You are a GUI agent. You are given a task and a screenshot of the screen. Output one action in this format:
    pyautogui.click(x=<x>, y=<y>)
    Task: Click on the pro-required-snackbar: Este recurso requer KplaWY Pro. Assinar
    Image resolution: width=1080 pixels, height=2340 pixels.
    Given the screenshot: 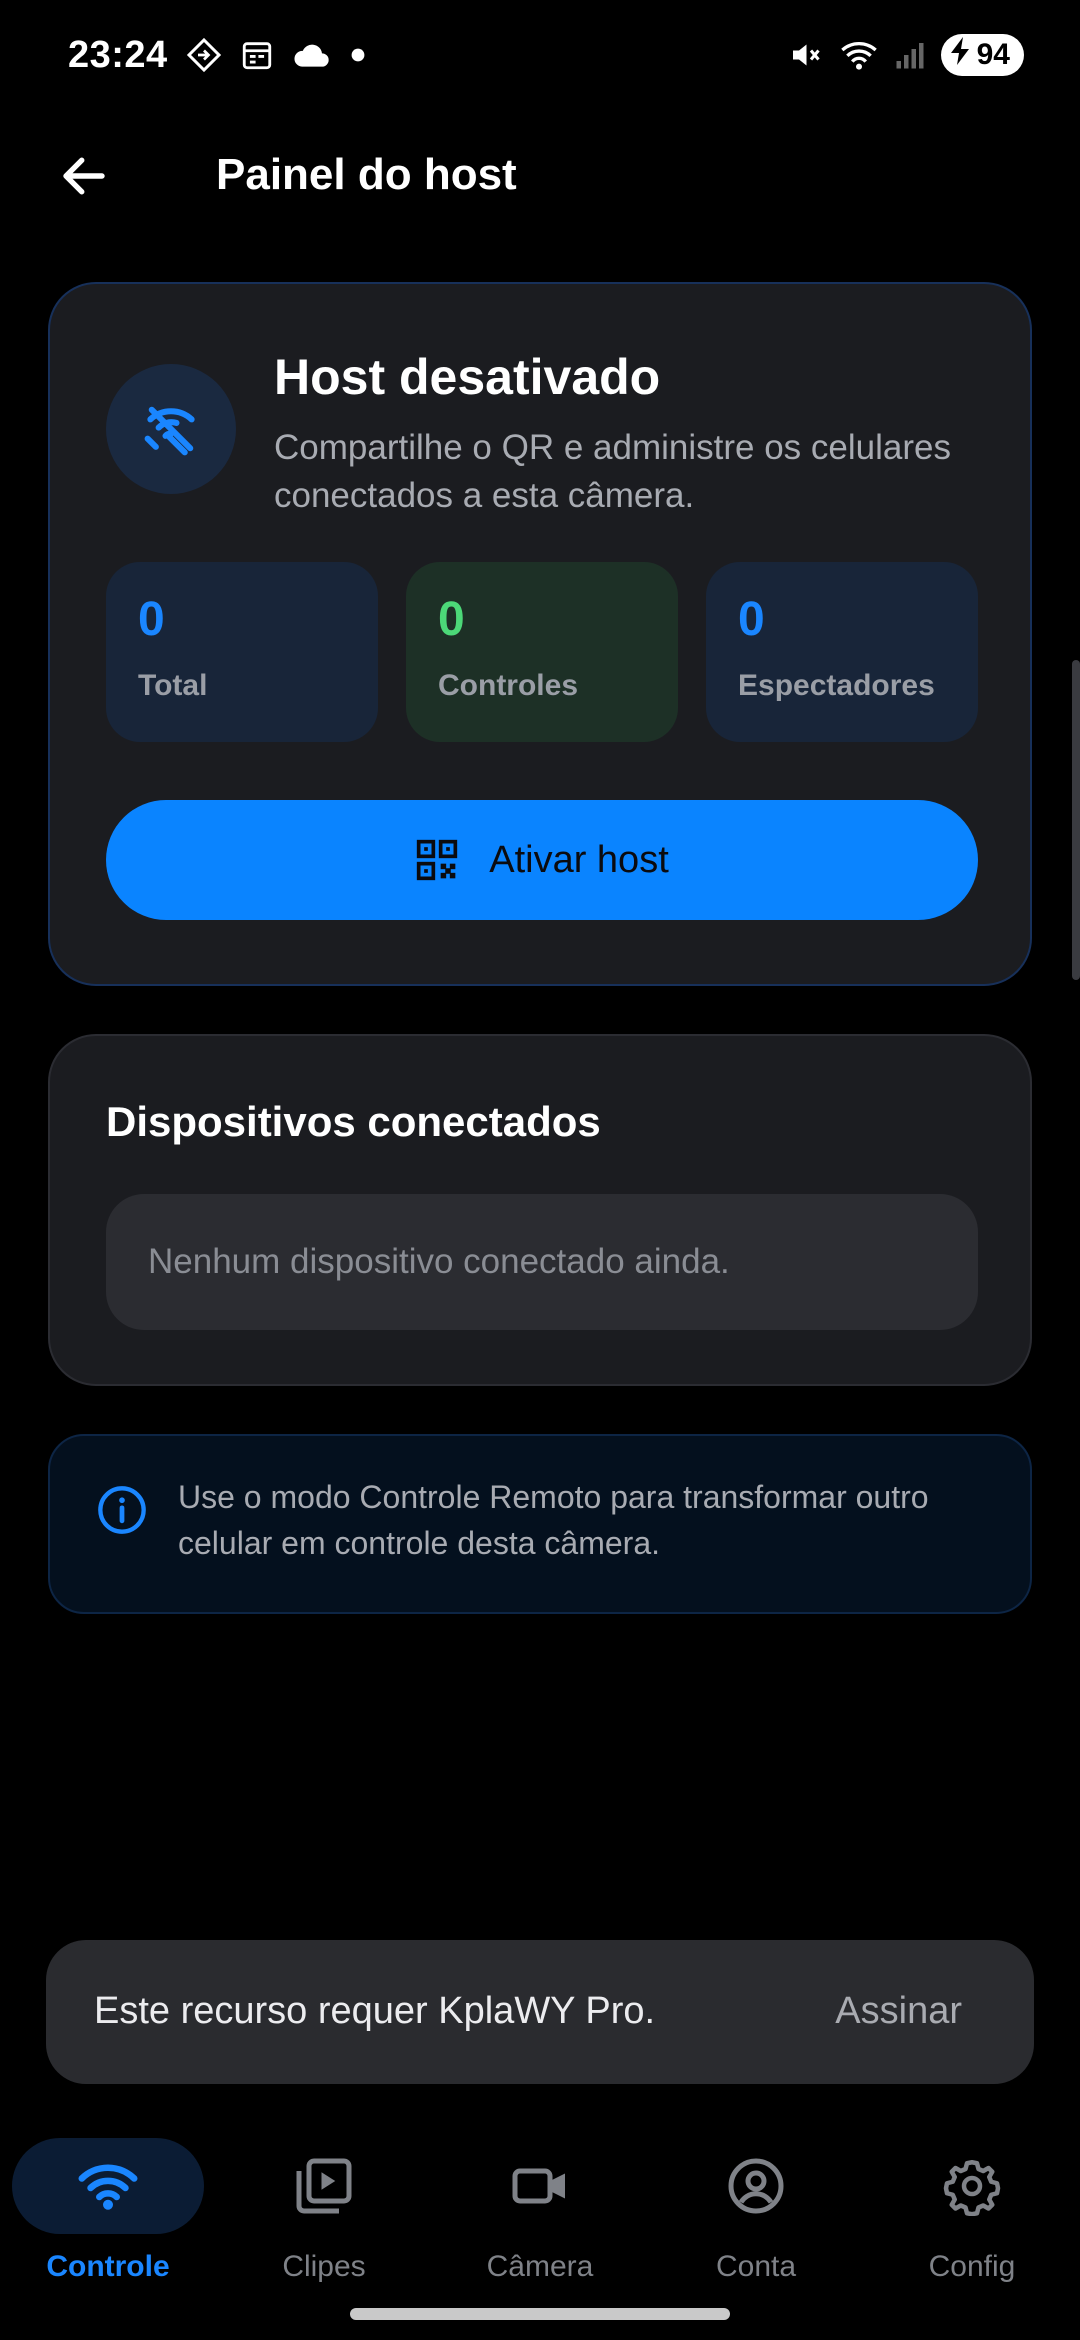 What is the action you would take?
    pyautogui.click(x=540, y=2012)
    